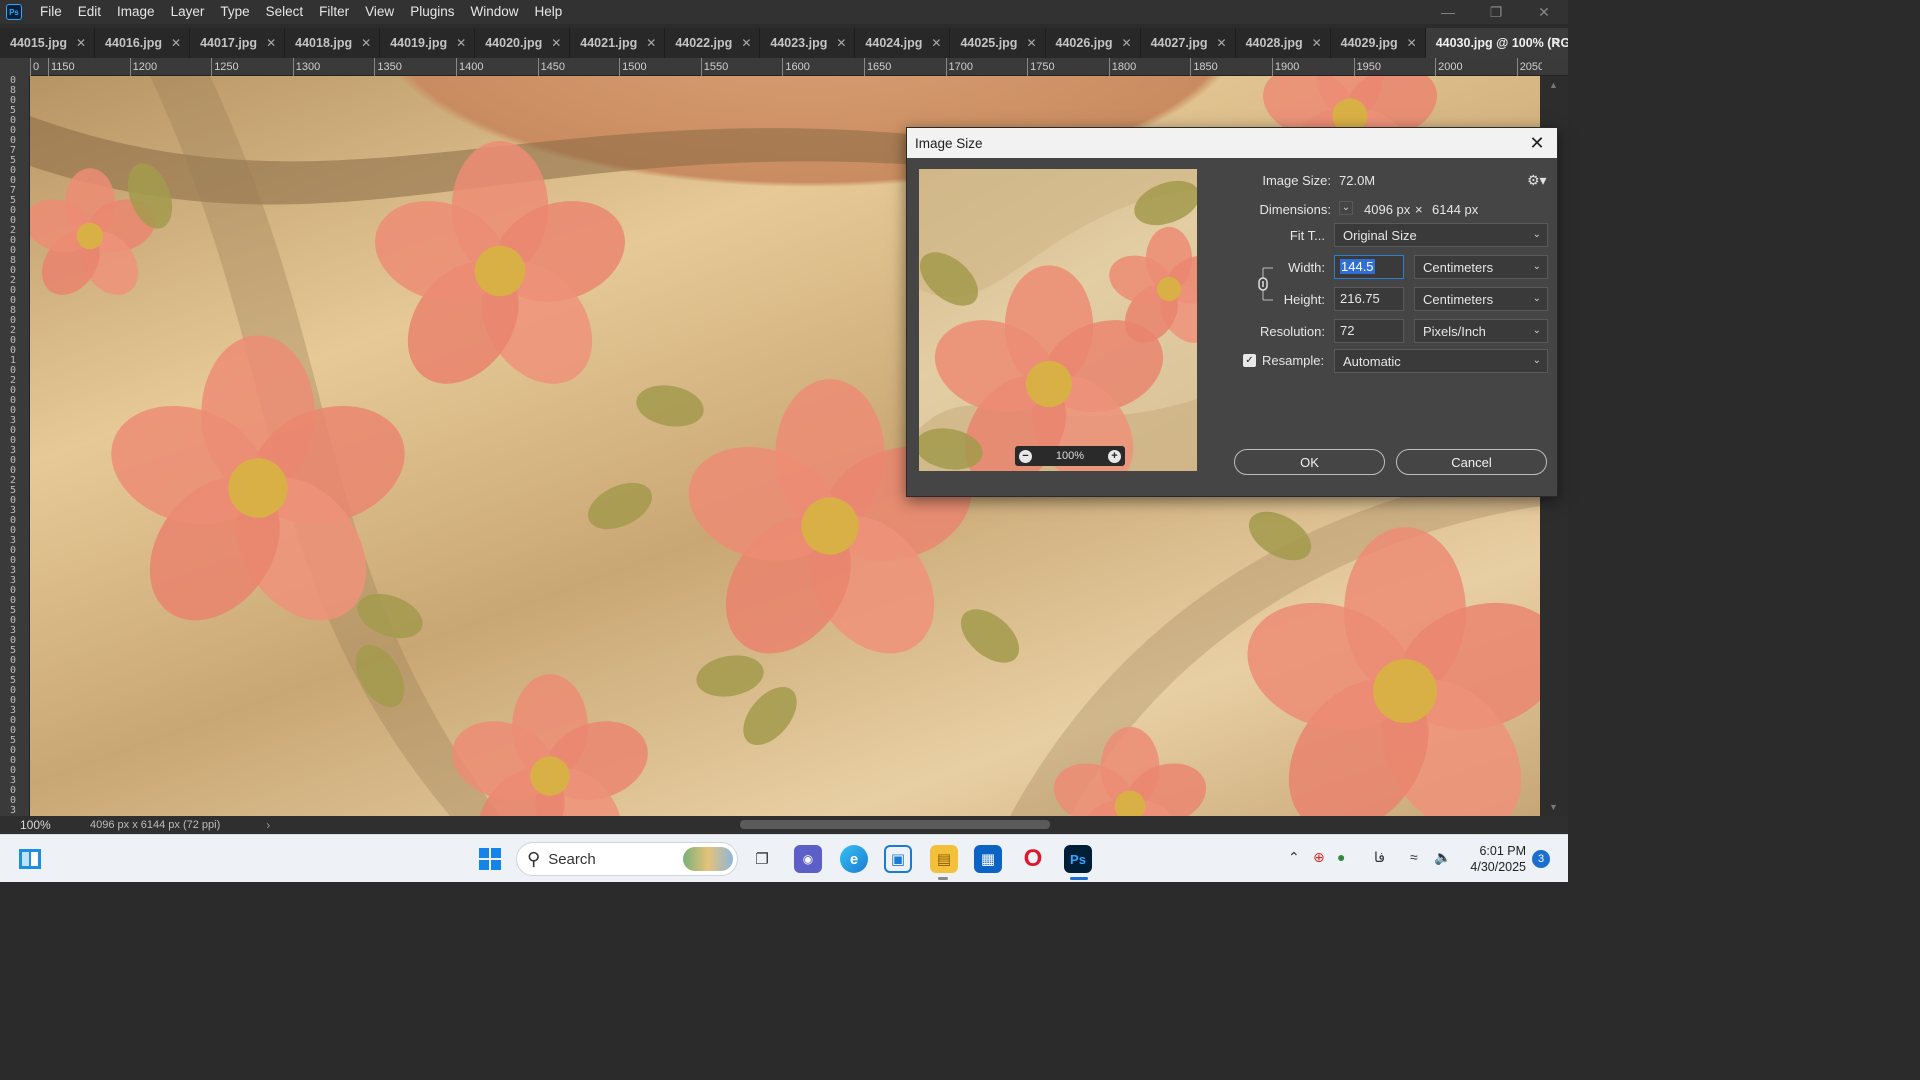 This screenshot has width=1920, height=1080. Describe the element at coordinates (188, 12) in the screenshot. I see `menu-layer: Layer` at that location.